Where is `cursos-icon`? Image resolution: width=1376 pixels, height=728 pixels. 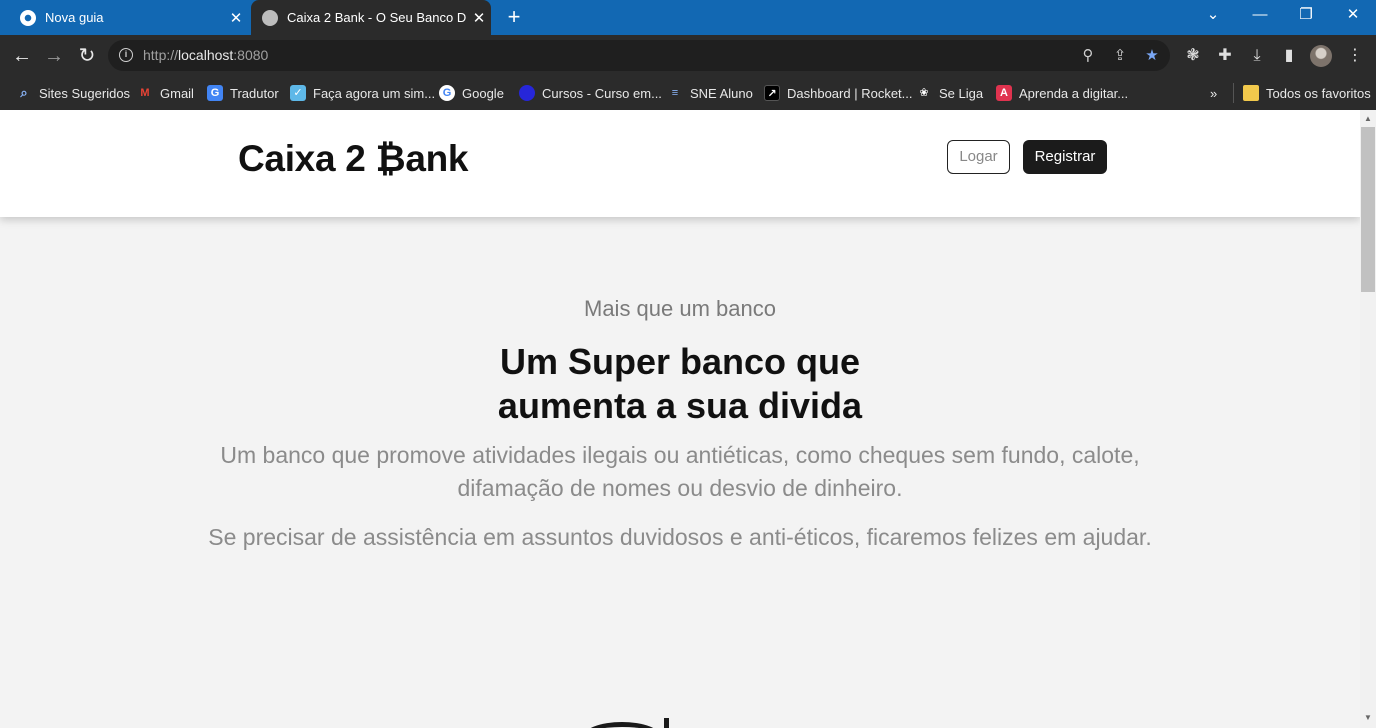 cursos-icon is located at coordinates (527, 93).